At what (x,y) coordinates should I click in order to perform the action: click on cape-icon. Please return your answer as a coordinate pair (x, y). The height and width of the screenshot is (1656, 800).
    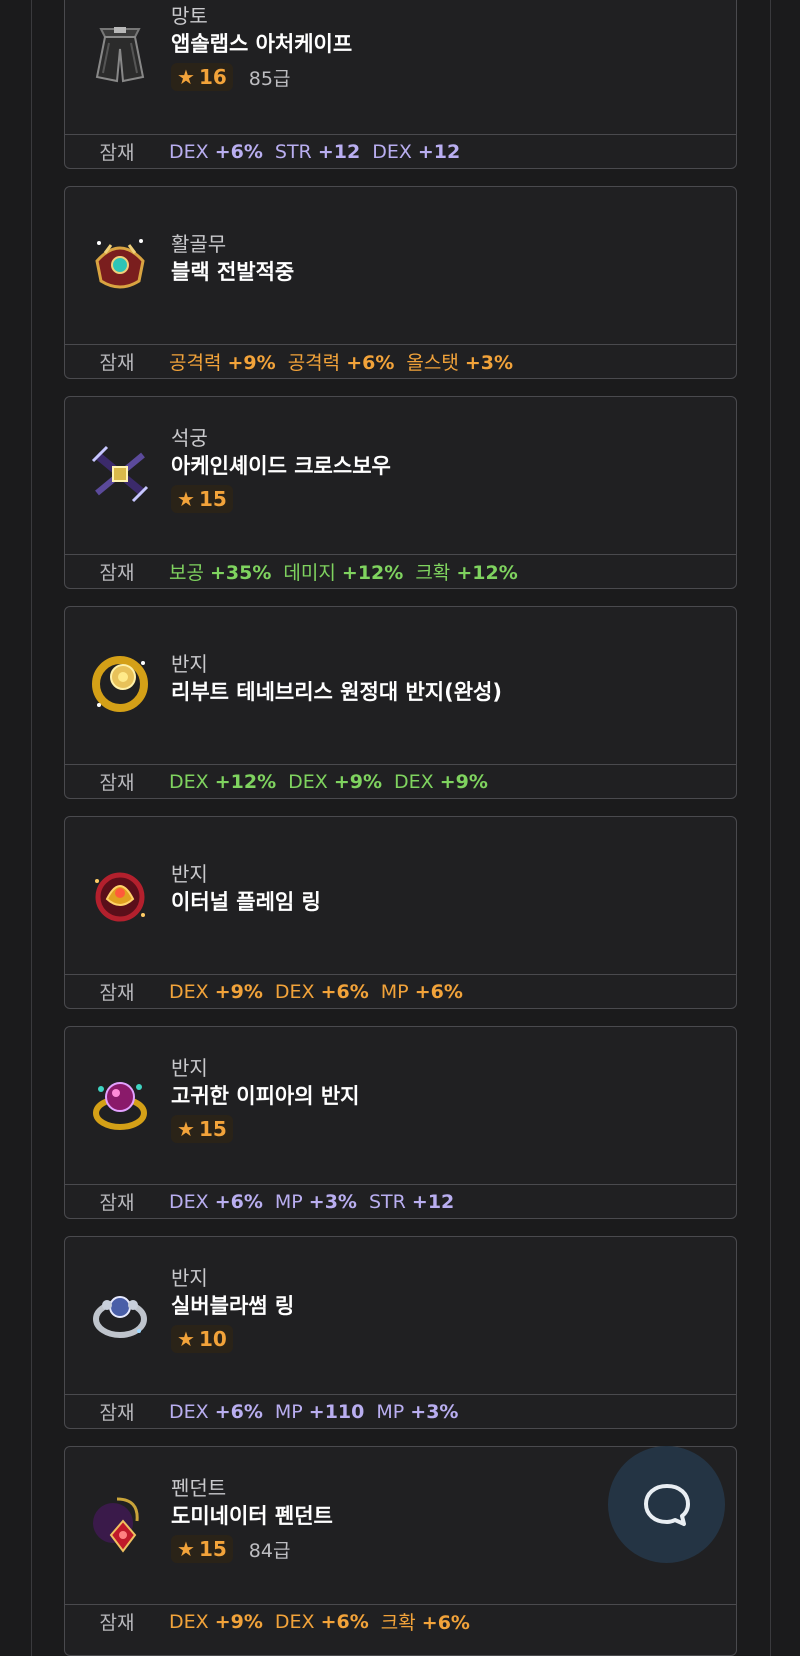
    Looking at the image, I should click on (120, 52).